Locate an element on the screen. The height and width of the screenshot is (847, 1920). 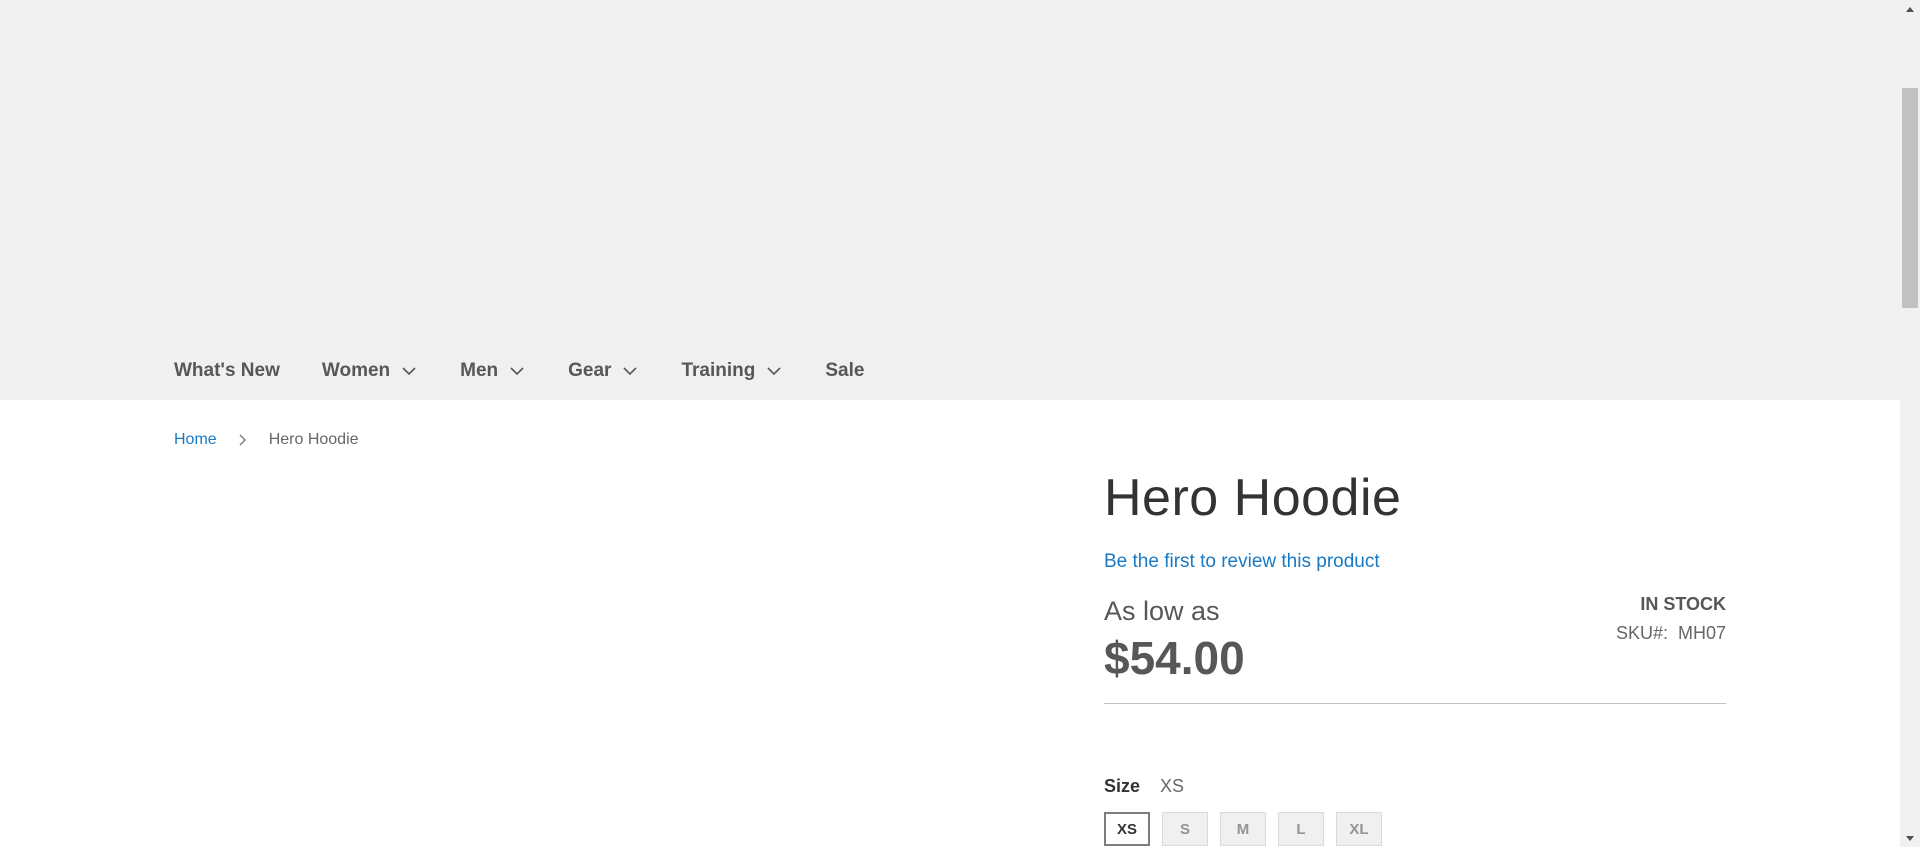
product-title: Hero Hoodie is located at coordinates (1253, 498).